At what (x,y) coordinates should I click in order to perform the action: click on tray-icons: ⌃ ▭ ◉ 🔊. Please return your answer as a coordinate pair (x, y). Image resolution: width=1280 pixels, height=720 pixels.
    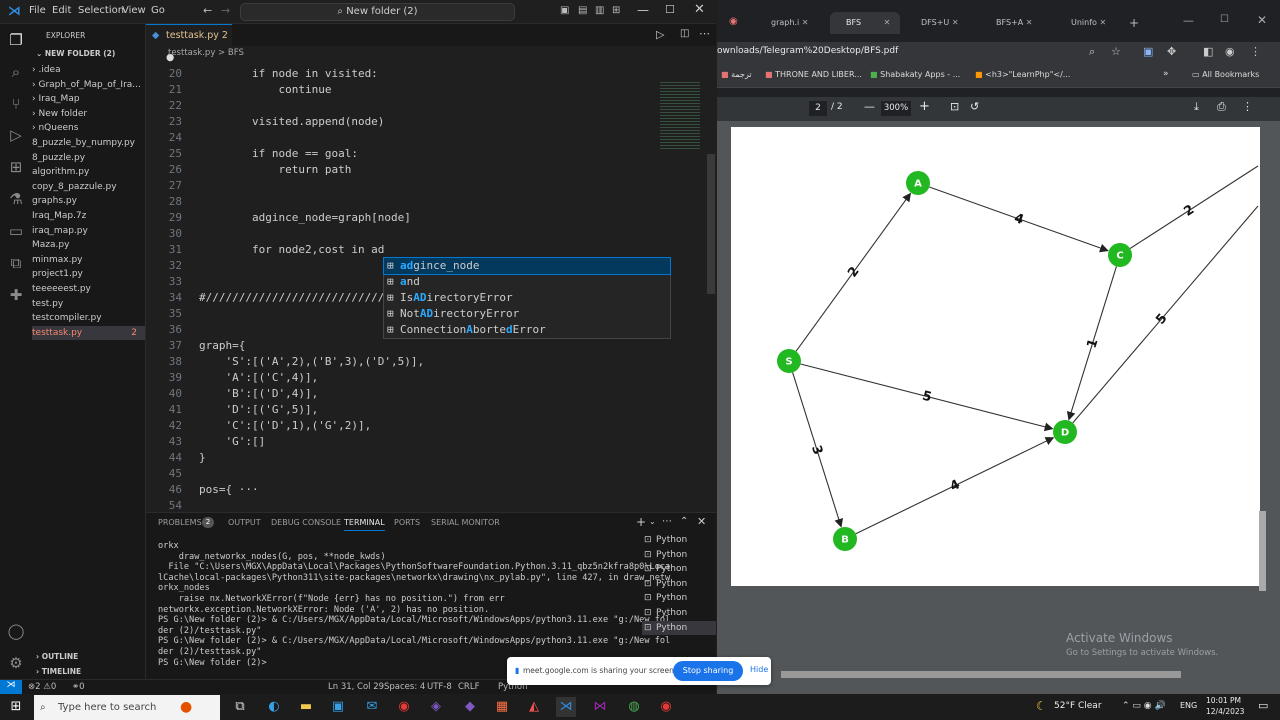
    Looking at the image, I should click on (1144, 706).